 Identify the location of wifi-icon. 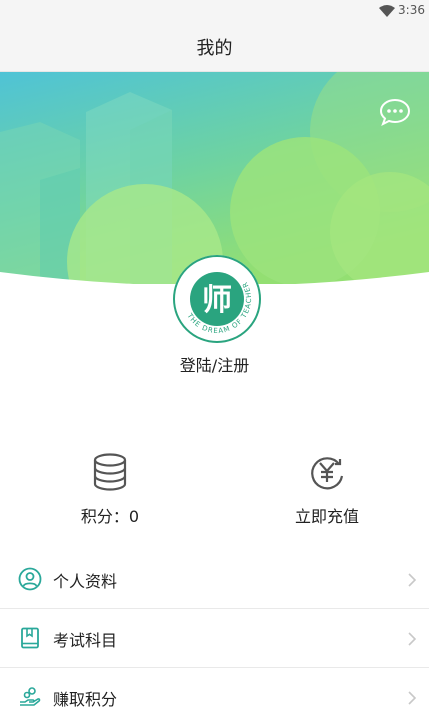
(387, 11).